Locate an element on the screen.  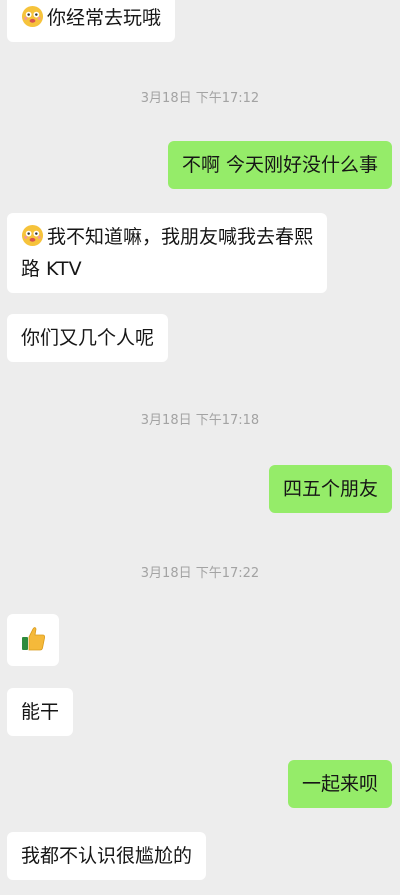
message-bubble-incoming: 能干 is located at coordinates (40, 712).